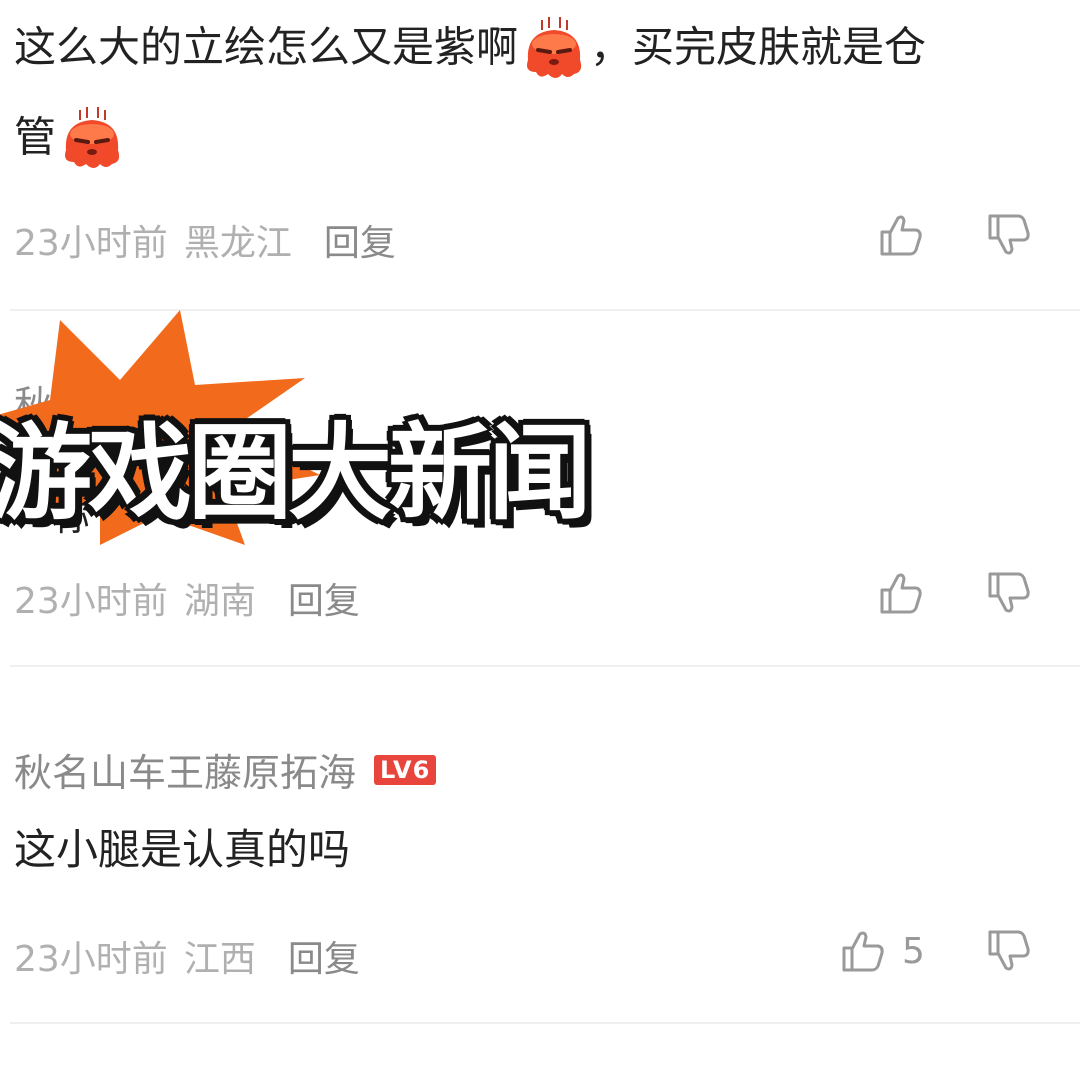 The height and width of the screenshot is (1080, 1080). What do you see at coordinates (185, 769) in the screenshot?
I see `username-text: 秋名山车王藤原拓海` at bounding box center [185, 769].